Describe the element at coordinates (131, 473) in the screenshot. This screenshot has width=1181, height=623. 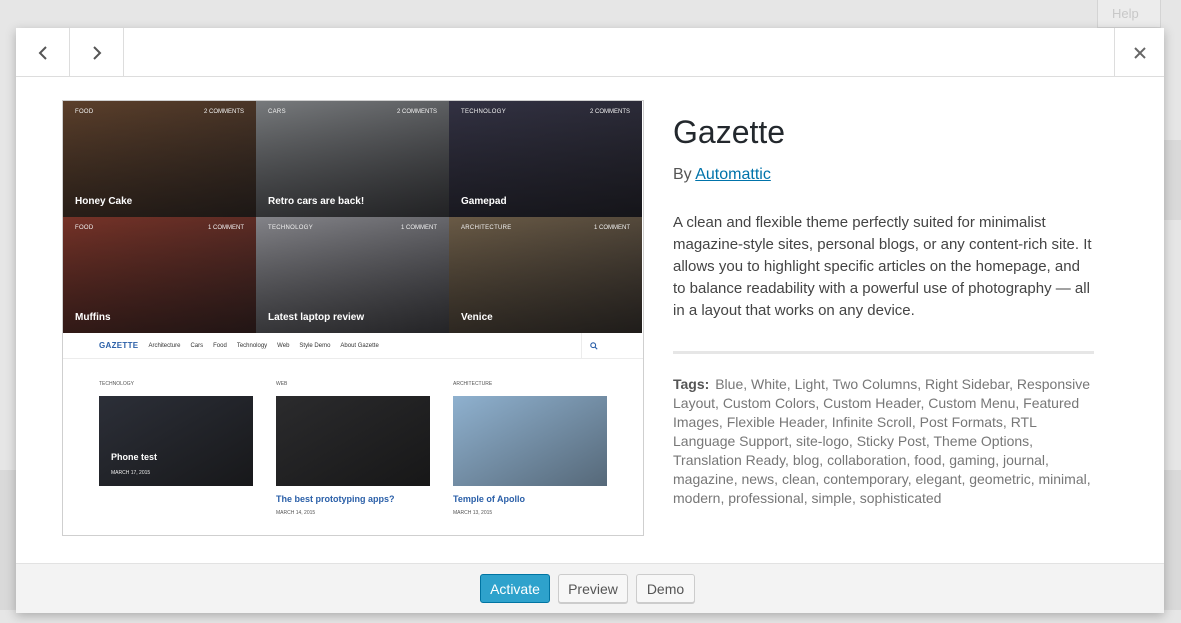
I see `post-date: MARCH 17, 2015` at that location.